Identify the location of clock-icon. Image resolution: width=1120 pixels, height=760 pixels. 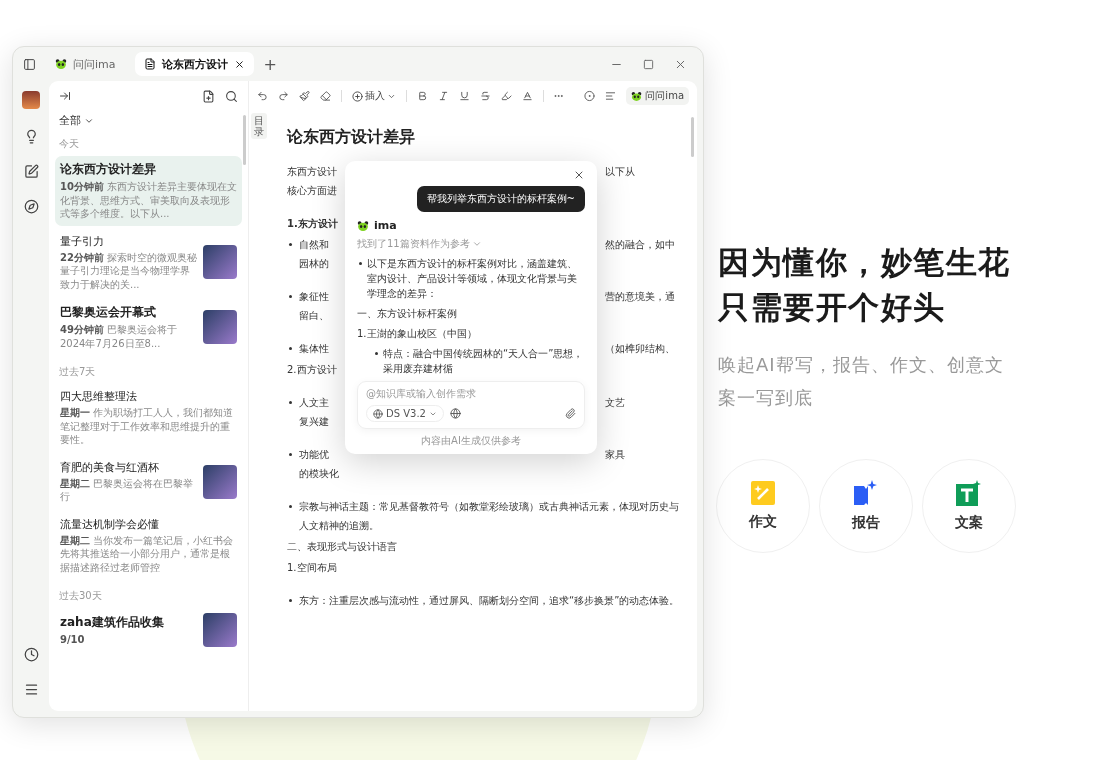
(31, 654).